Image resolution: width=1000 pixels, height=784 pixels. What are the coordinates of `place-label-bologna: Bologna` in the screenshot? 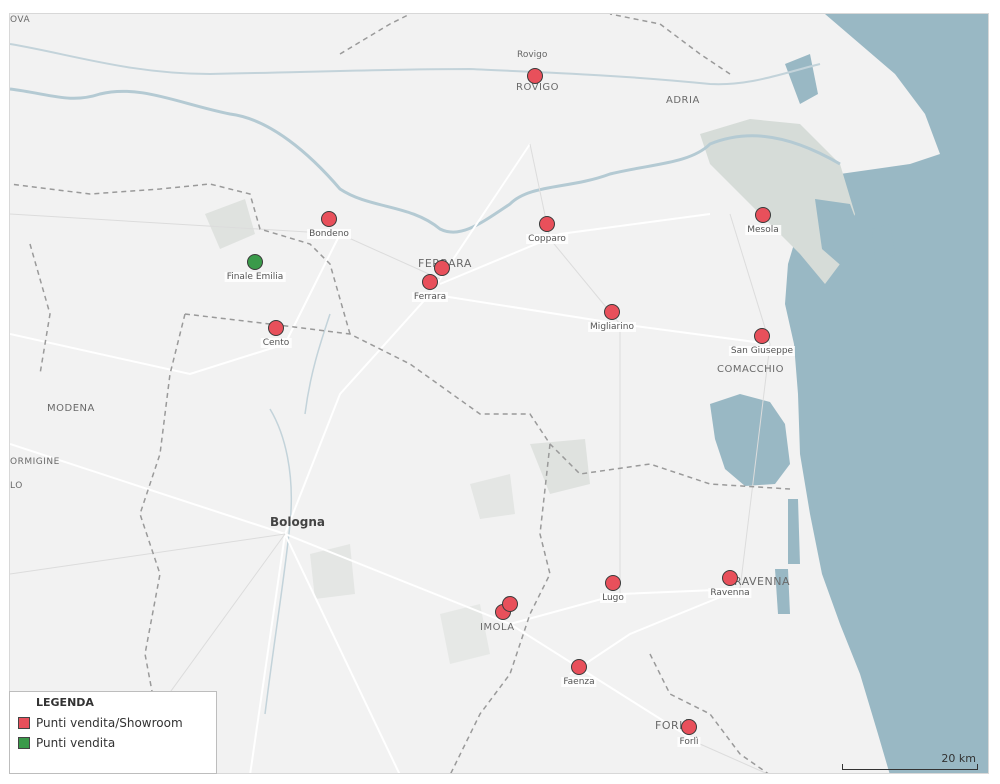 It's located at (297, 522).